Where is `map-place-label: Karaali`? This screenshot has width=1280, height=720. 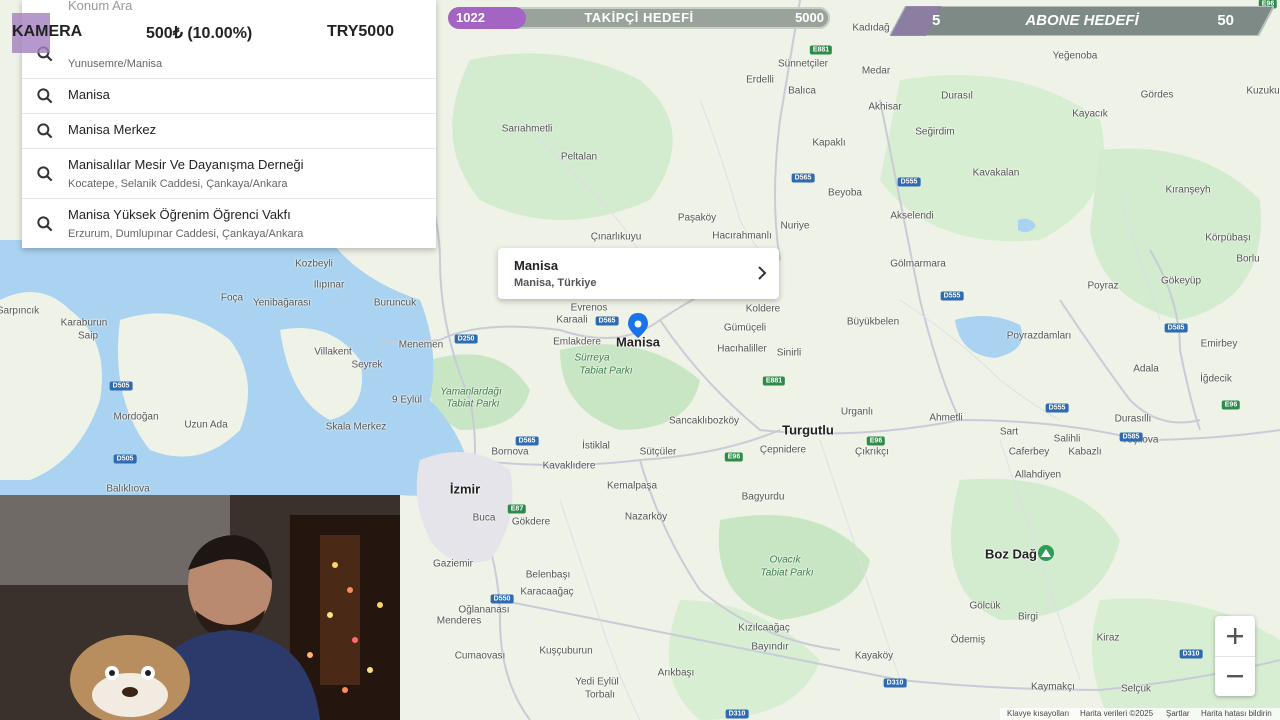 map-place-label: Karaali is located at coordinates (572, 320).